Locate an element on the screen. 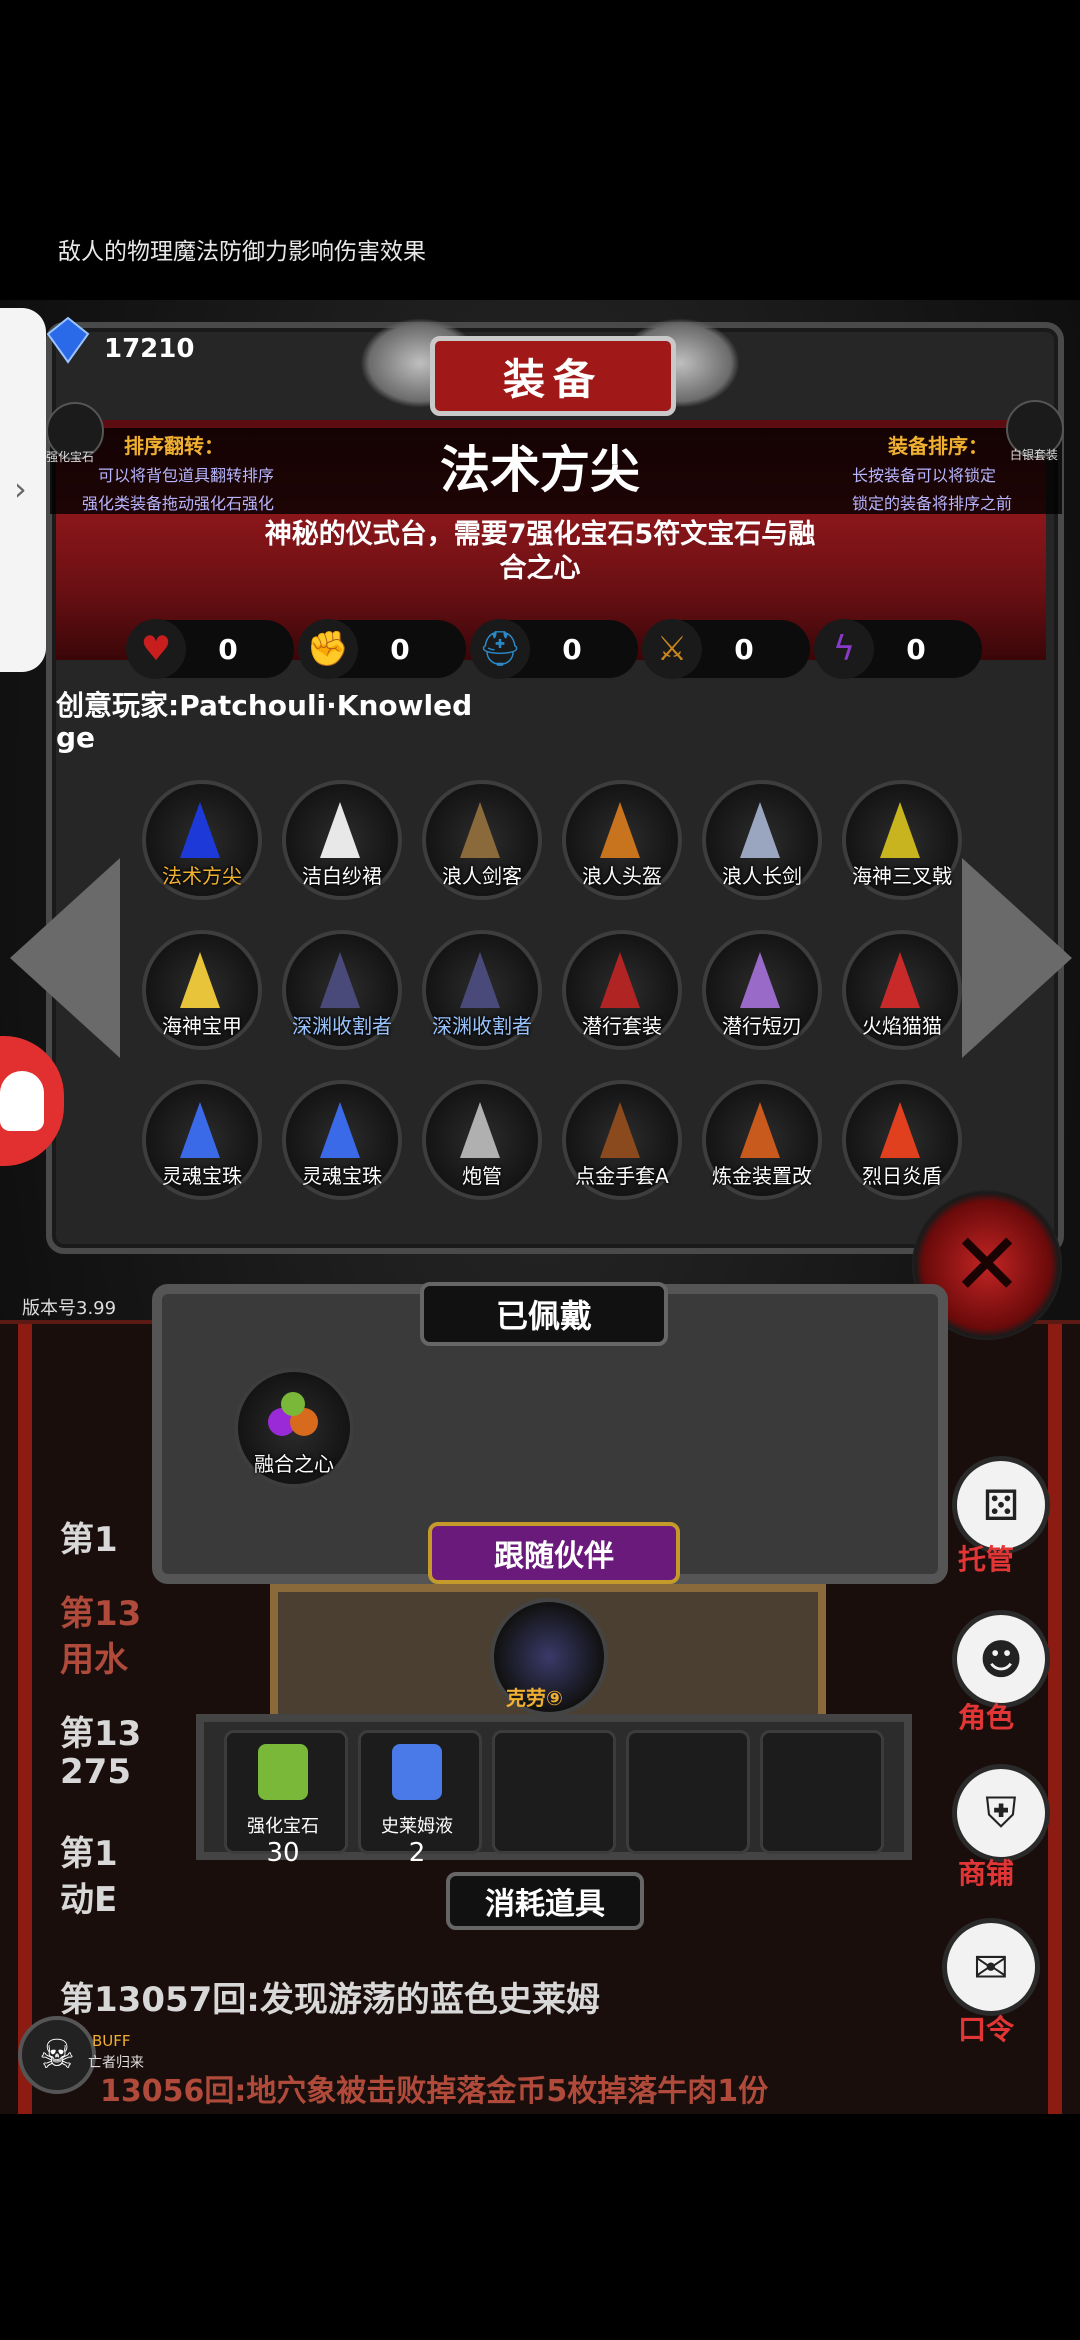 Image resolution: width=1080 pixels, height=2340 pixels. gem-count: 17210 is located at coordinates (149, 349).